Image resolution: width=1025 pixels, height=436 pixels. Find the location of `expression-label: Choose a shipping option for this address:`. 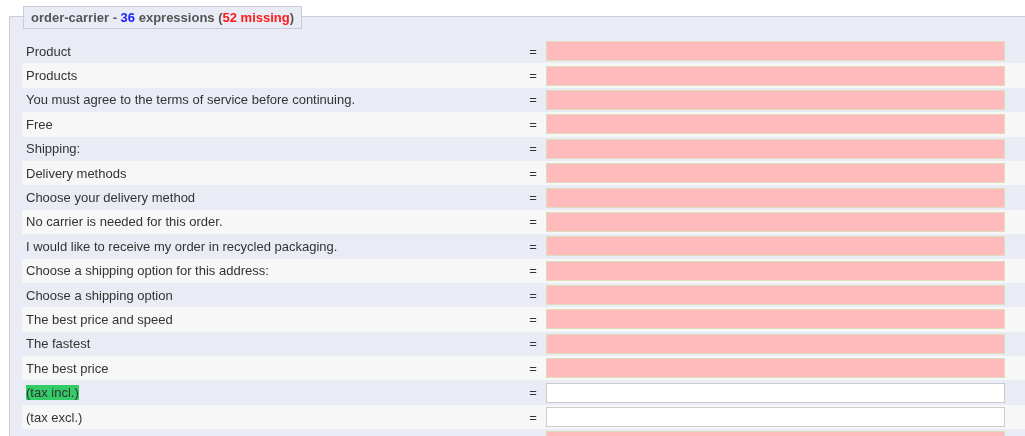

expression-label: Choose a shipping option for this address: is located at coordinates (147, 271).